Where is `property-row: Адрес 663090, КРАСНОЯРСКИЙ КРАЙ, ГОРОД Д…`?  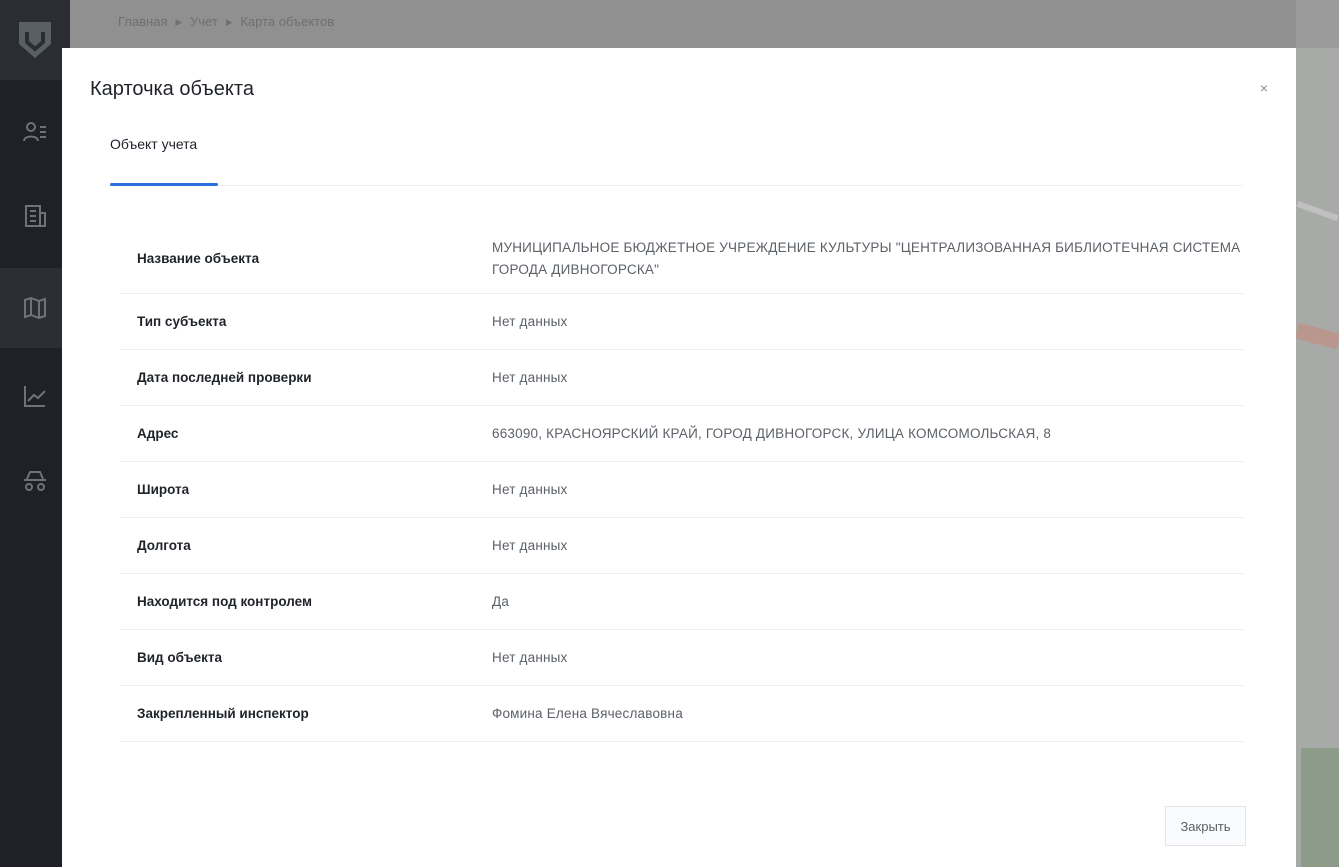
property-row: Адрес 663090, КРАСНОЯРСКИЙ КРАЙ, ГОРОД Д… is located at coordinates (682, 434).